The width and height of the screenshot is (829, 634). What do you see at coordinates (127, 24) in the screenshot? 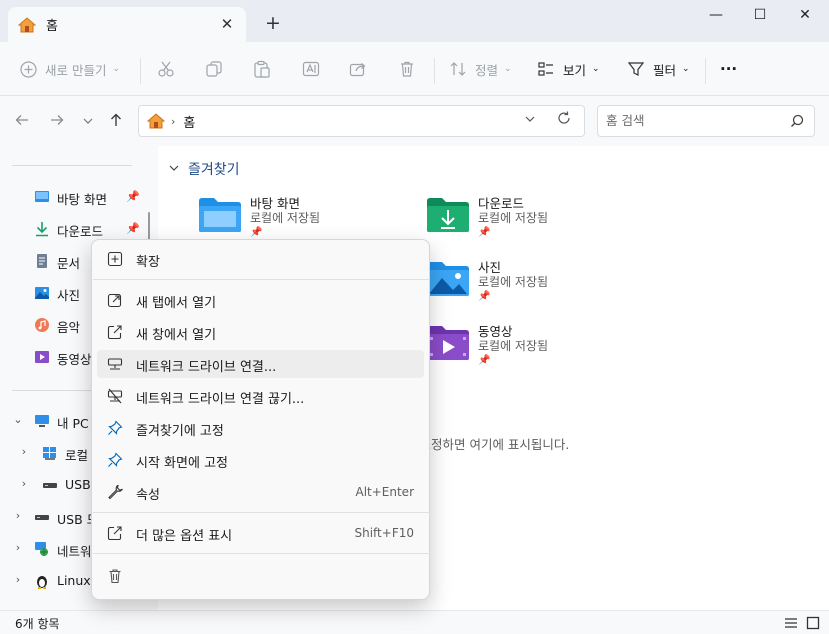
I see `tab-home: 홈 ✕` at bounding box center [127, 24].